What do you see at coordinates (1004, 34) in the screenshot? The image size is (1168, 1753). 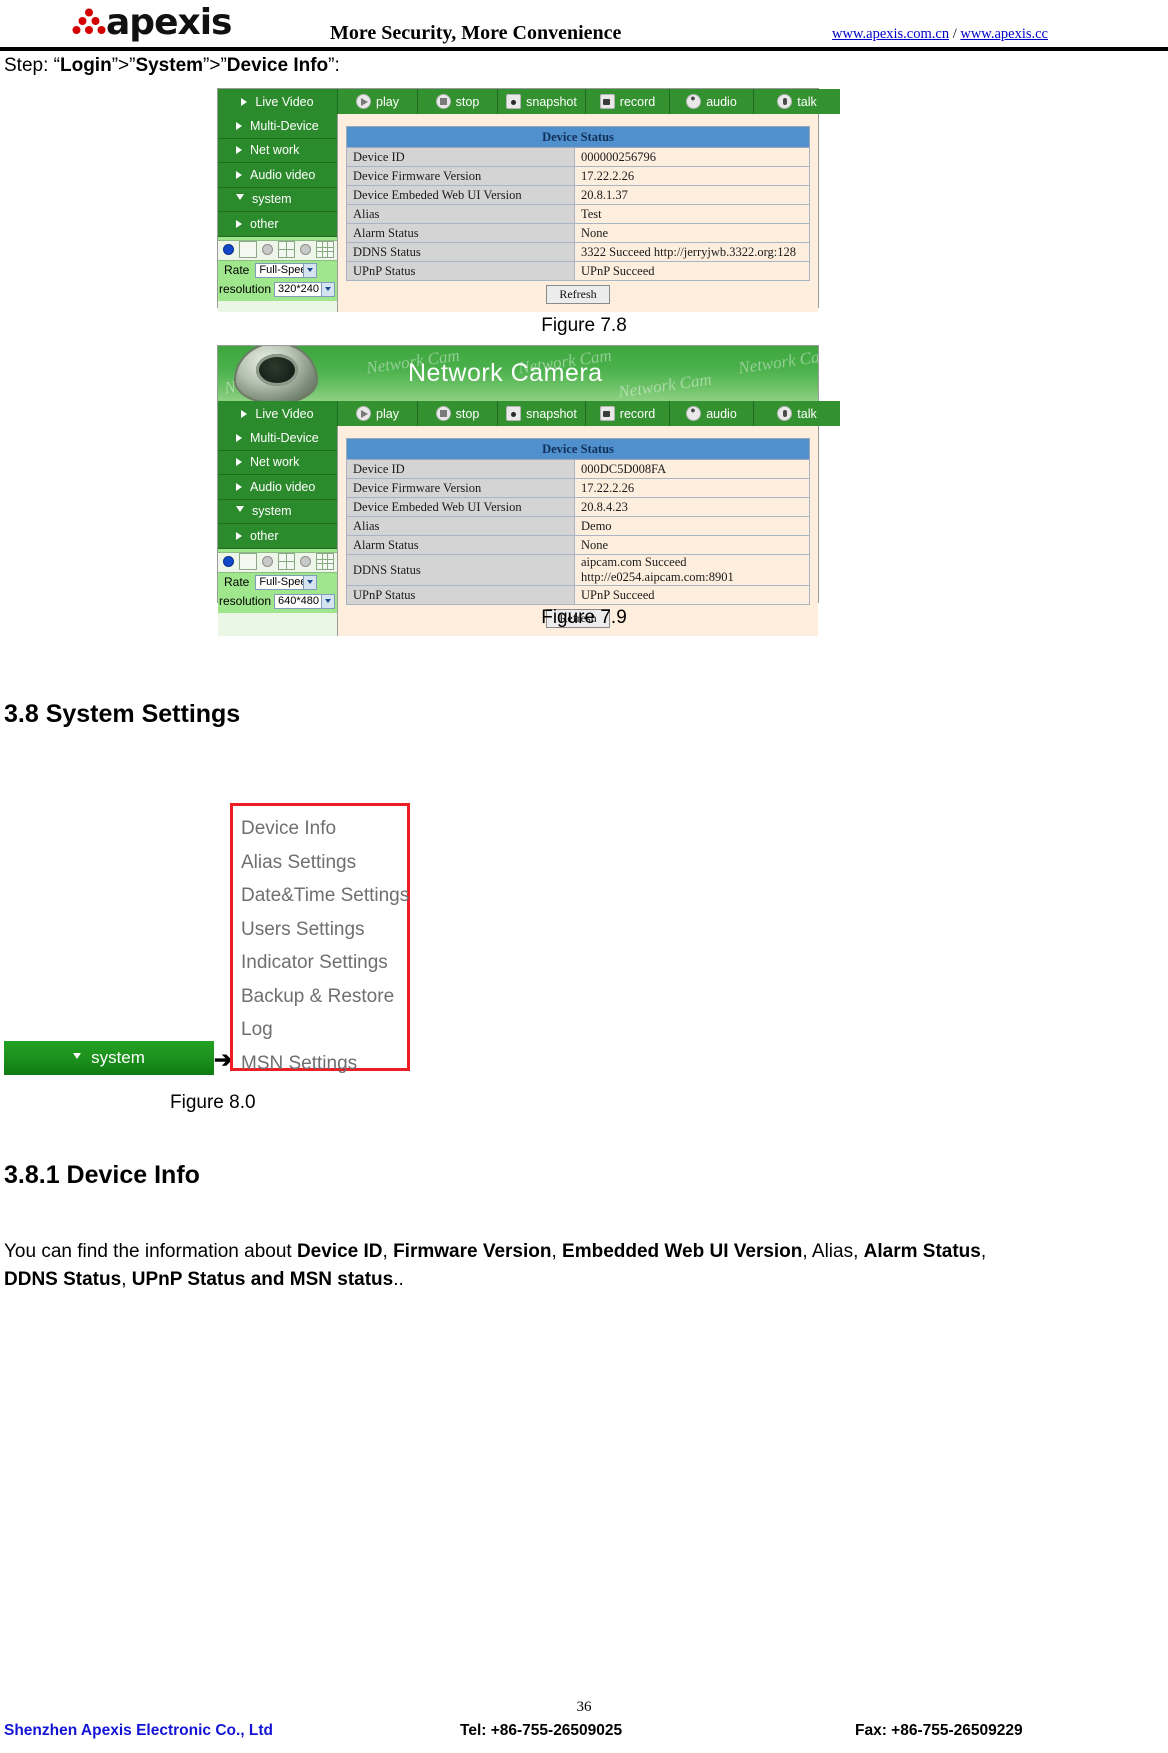 I see `link-apexis-cc: www.apexis.cc` at bounding box center [1004, 34].